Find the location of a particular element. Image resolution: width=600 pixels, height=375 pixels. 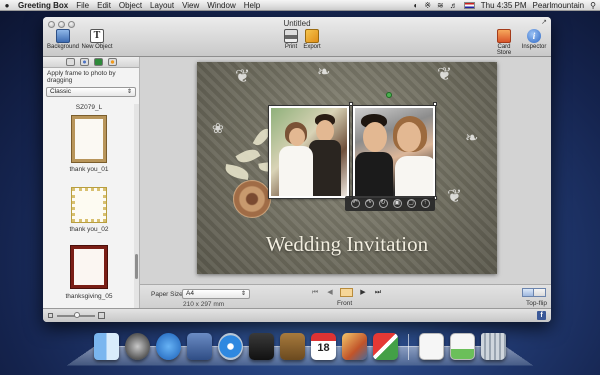

redo-icon: ↷ is located at coordinates (369, 203).